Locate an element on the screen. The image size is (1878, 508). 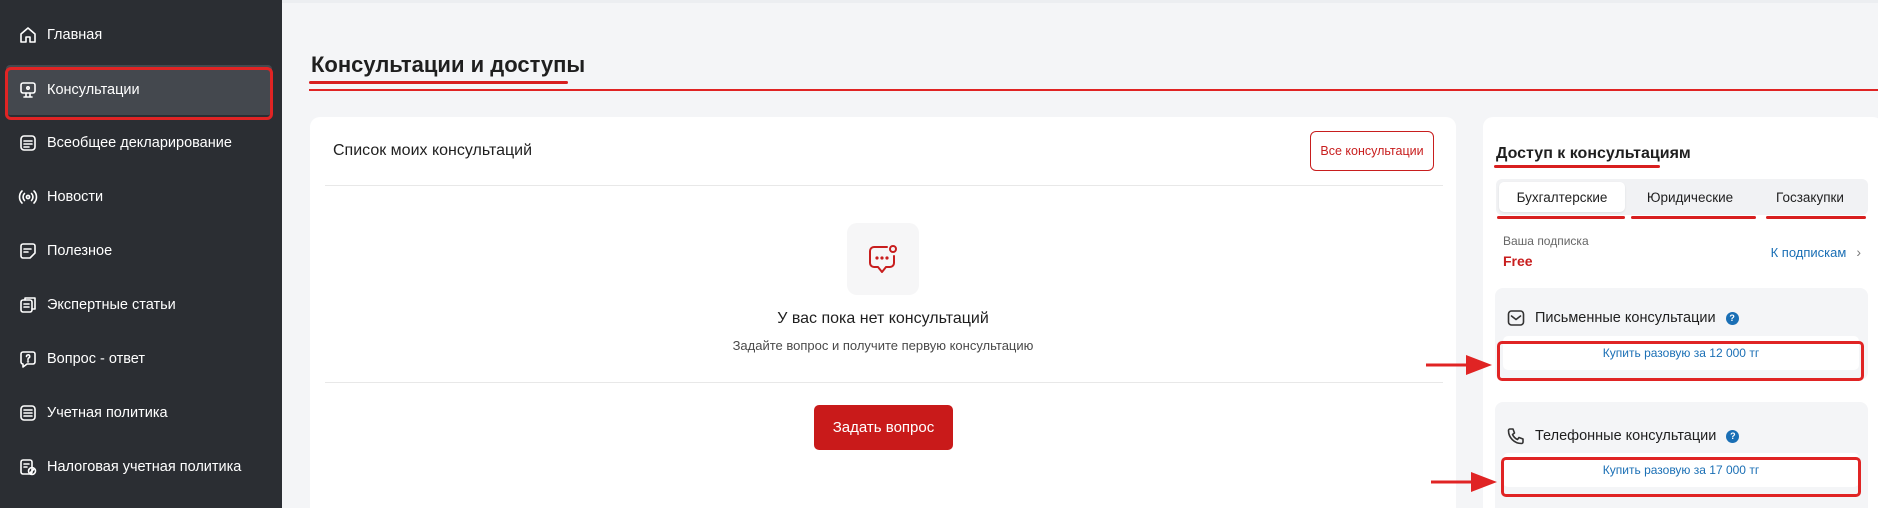
empty-state-title: У вас пока нет консультаций is located at coordinates (883, 318).